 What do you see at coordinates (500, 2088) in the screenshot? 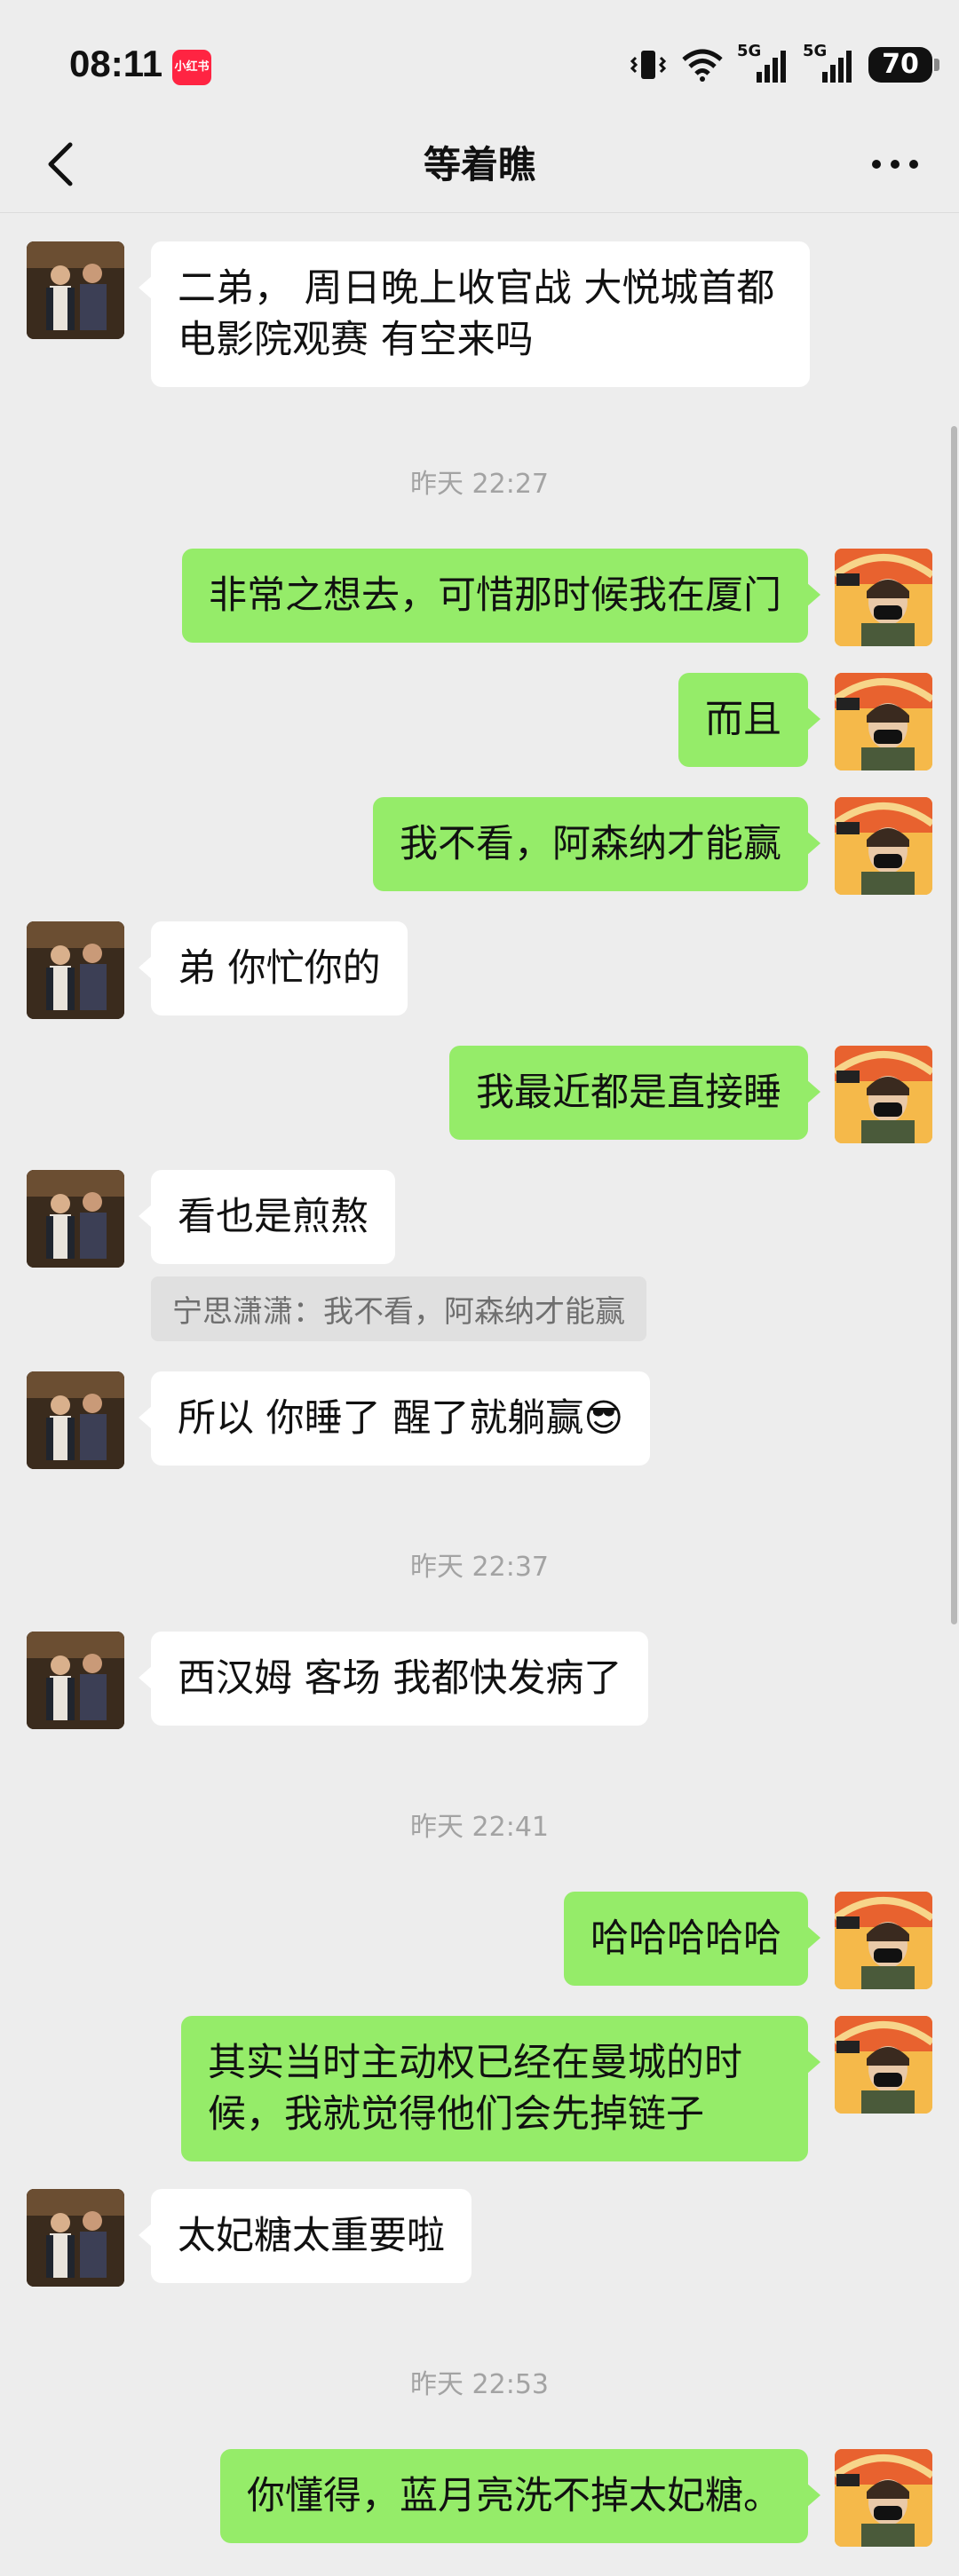
I see `my-message-bubble: 其实当时主动权已经在曼城的时候，我就觉得他们会先掉链子` at bounding box center [500, 2088].